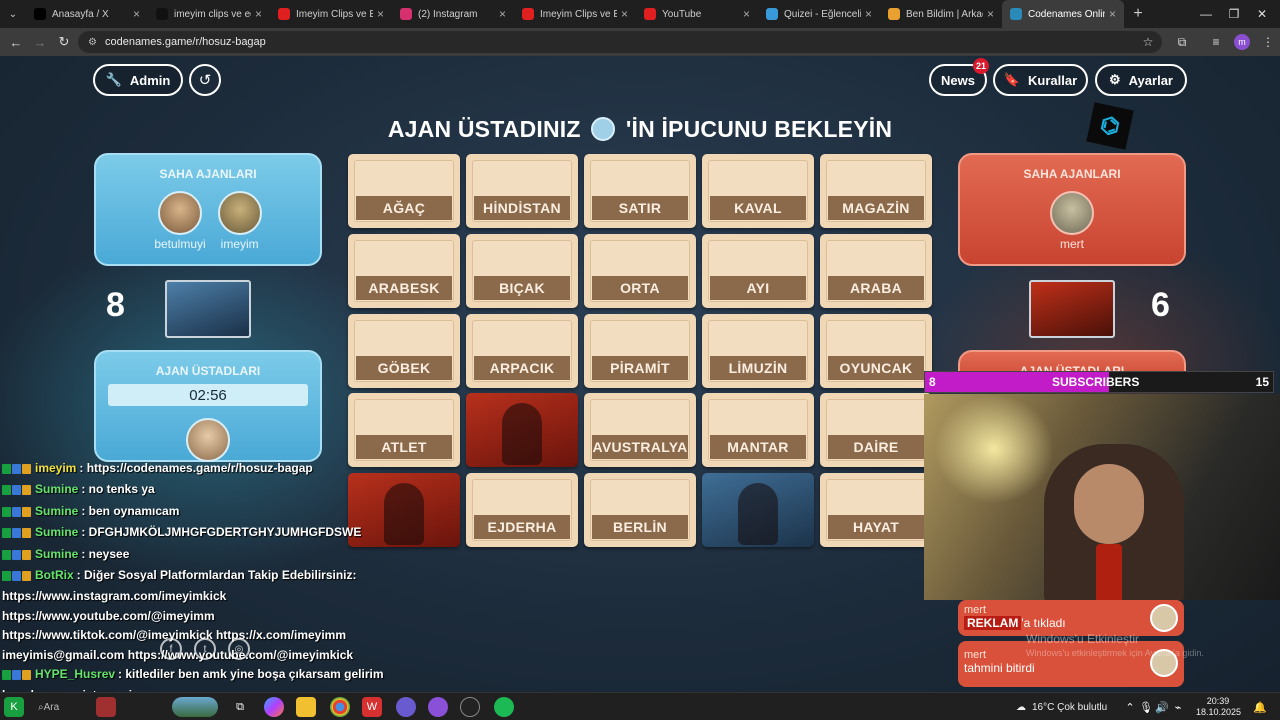  I want to click on card-word: PİRAMİT, so click(640, 368).